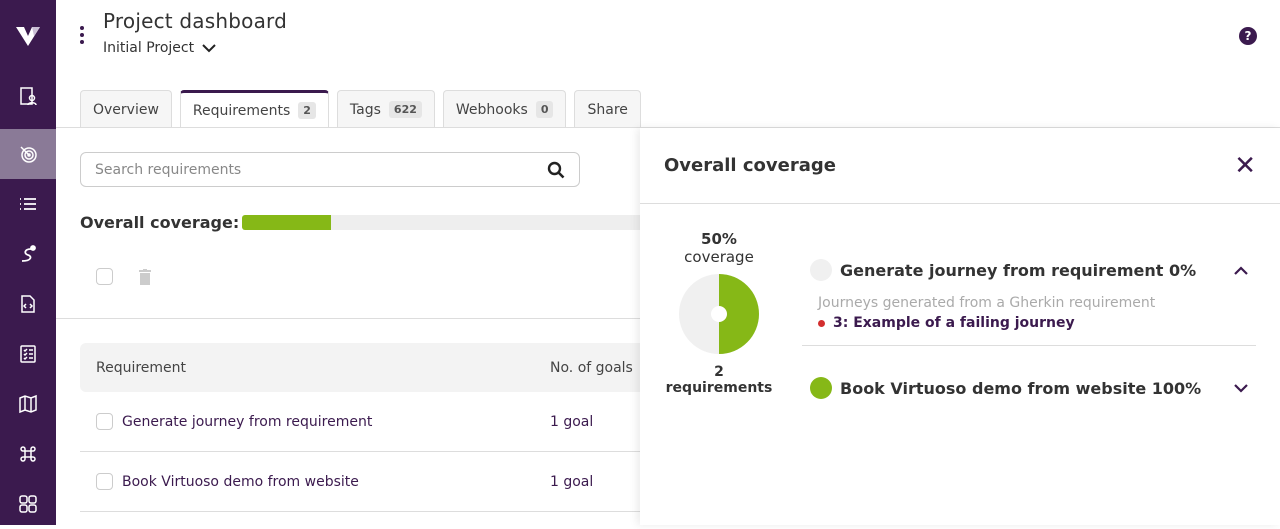 The image size is (1280, 529). I want to click on tab-label: Overview, so click(126, 109).